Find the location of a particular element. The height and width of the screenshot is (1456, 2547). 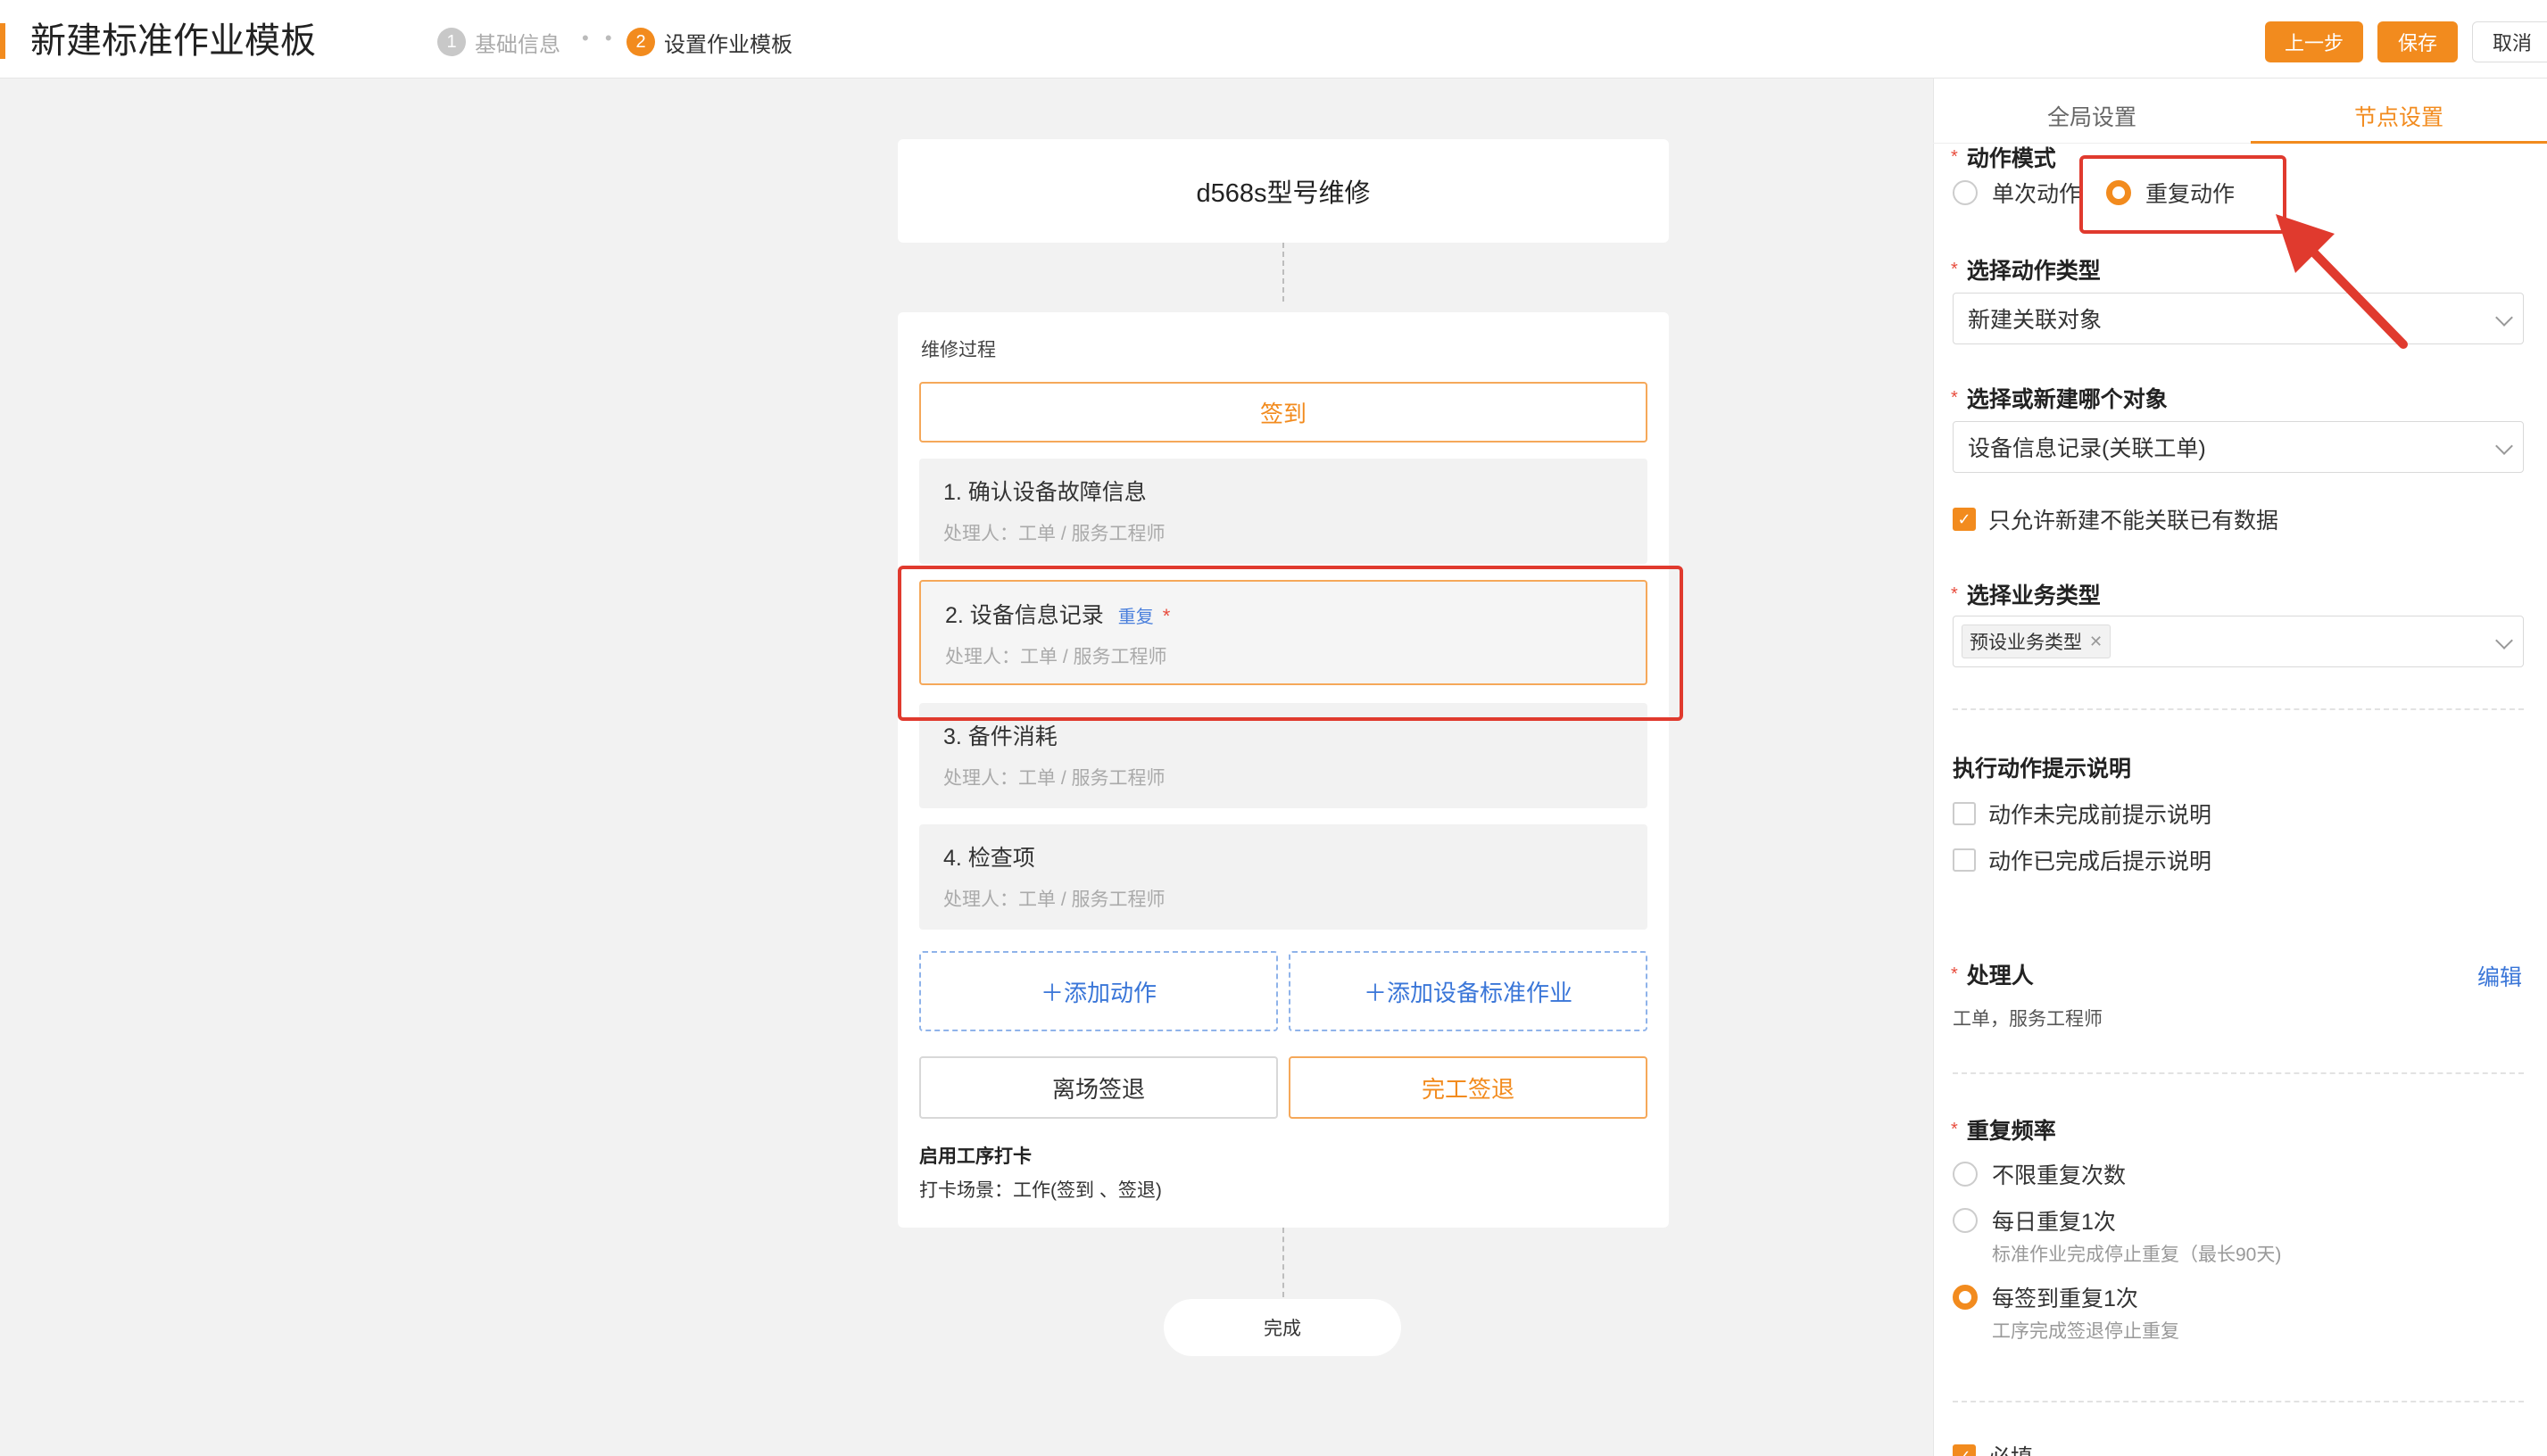

action-item: 4. 检查项 处理人：工单 / 服务工程师 is located at coordinates (1283, 877).